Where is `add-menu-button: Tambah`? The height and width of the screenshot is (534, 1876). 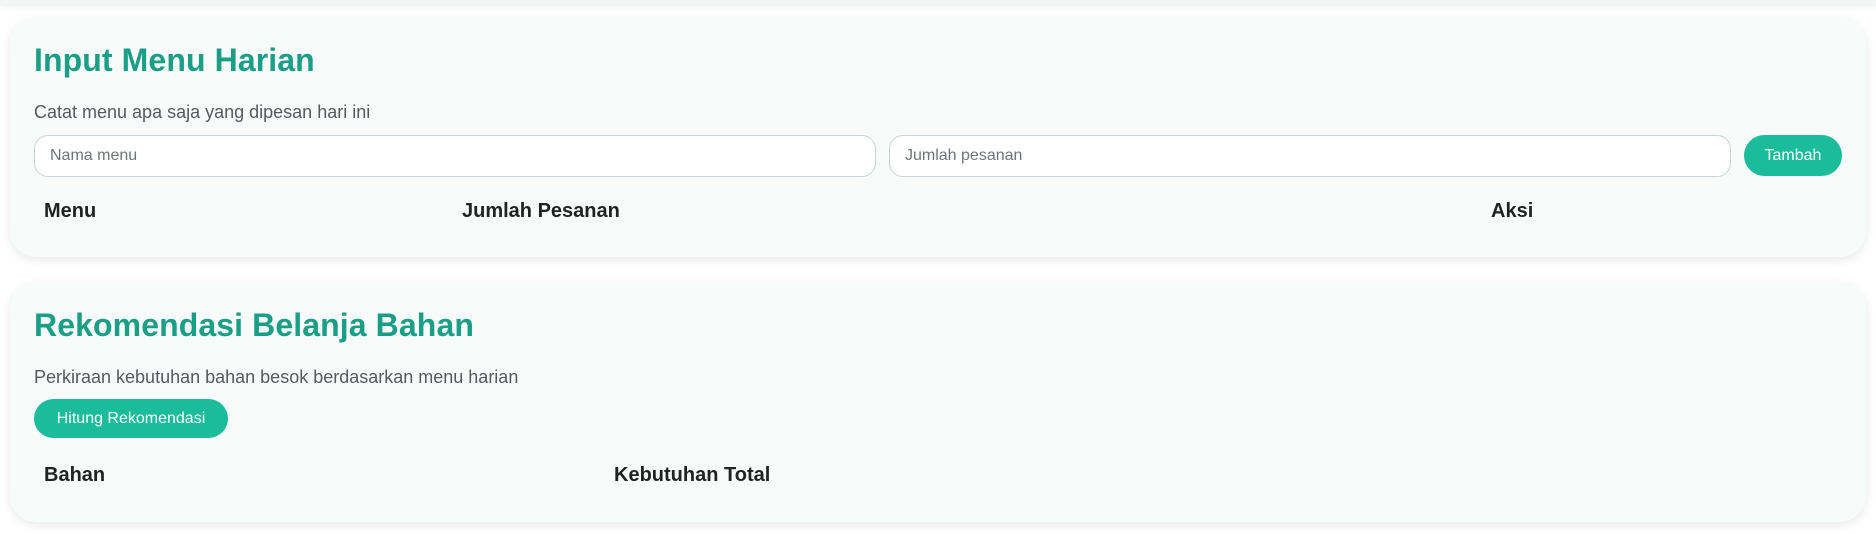
add-menu-button: Tambah is located at coordinates (1793, 155).